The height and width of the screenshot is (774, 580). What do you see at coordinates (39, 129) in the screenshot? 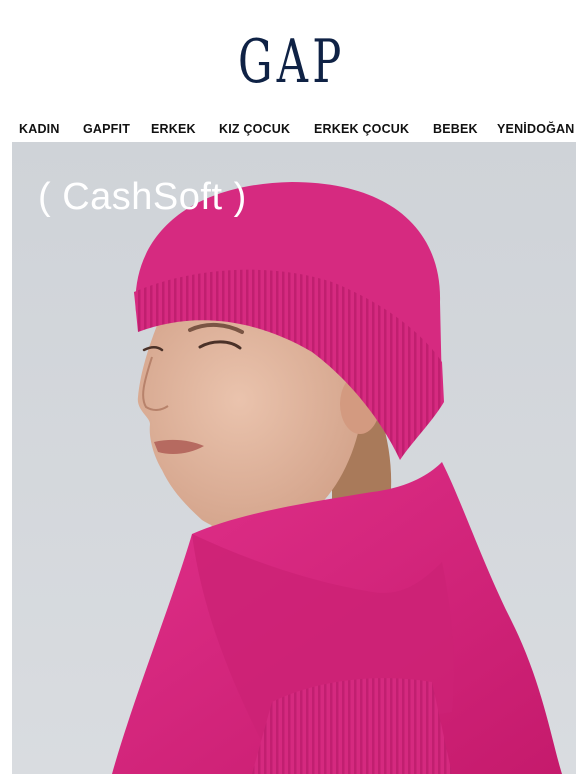
I see `nav-item-kadin: KADIN` at bounding box center [39, 129].